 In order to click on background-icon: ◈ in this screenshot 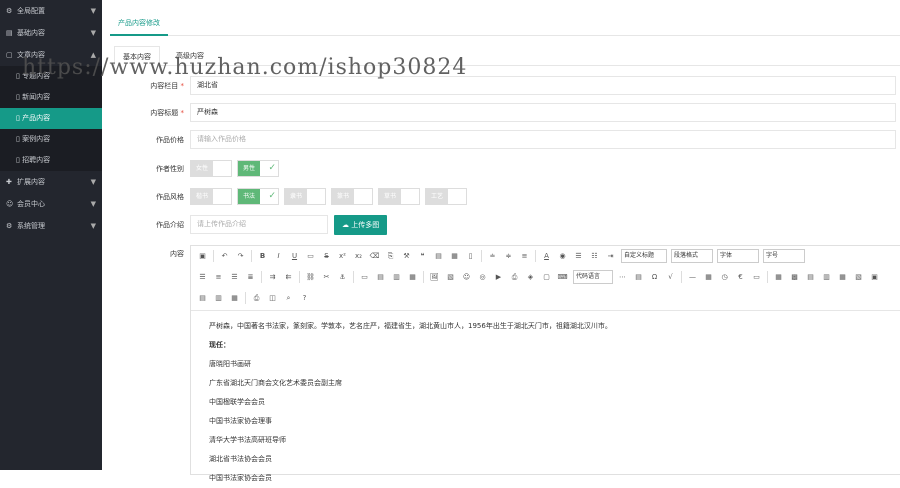, I will do `click(530, 277)`.